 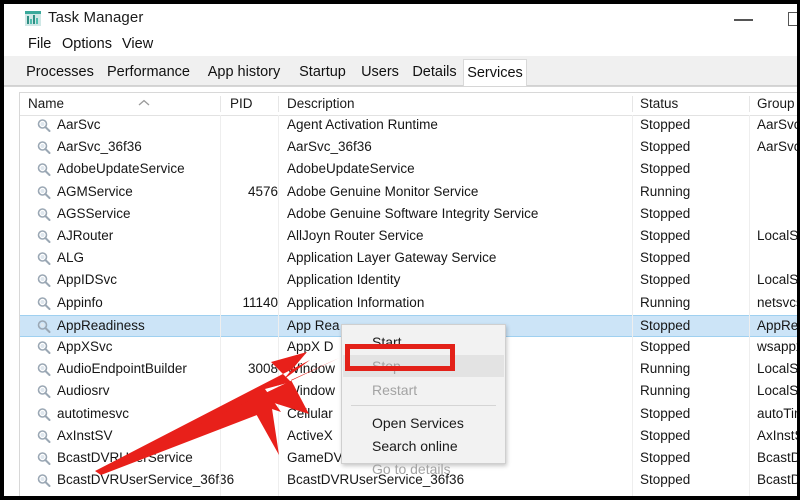 I want to click on tab-processes: Processes, so click(x=60, y=72).